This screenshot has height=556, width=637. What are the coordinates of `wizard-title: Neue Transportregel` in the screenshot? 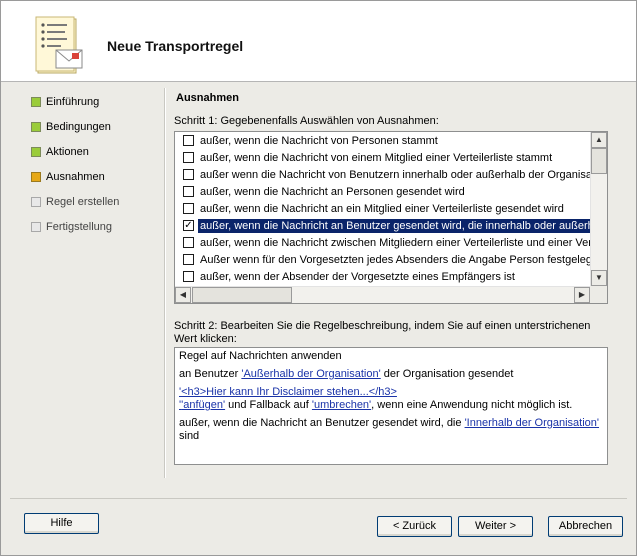 It's located at (175, 46).